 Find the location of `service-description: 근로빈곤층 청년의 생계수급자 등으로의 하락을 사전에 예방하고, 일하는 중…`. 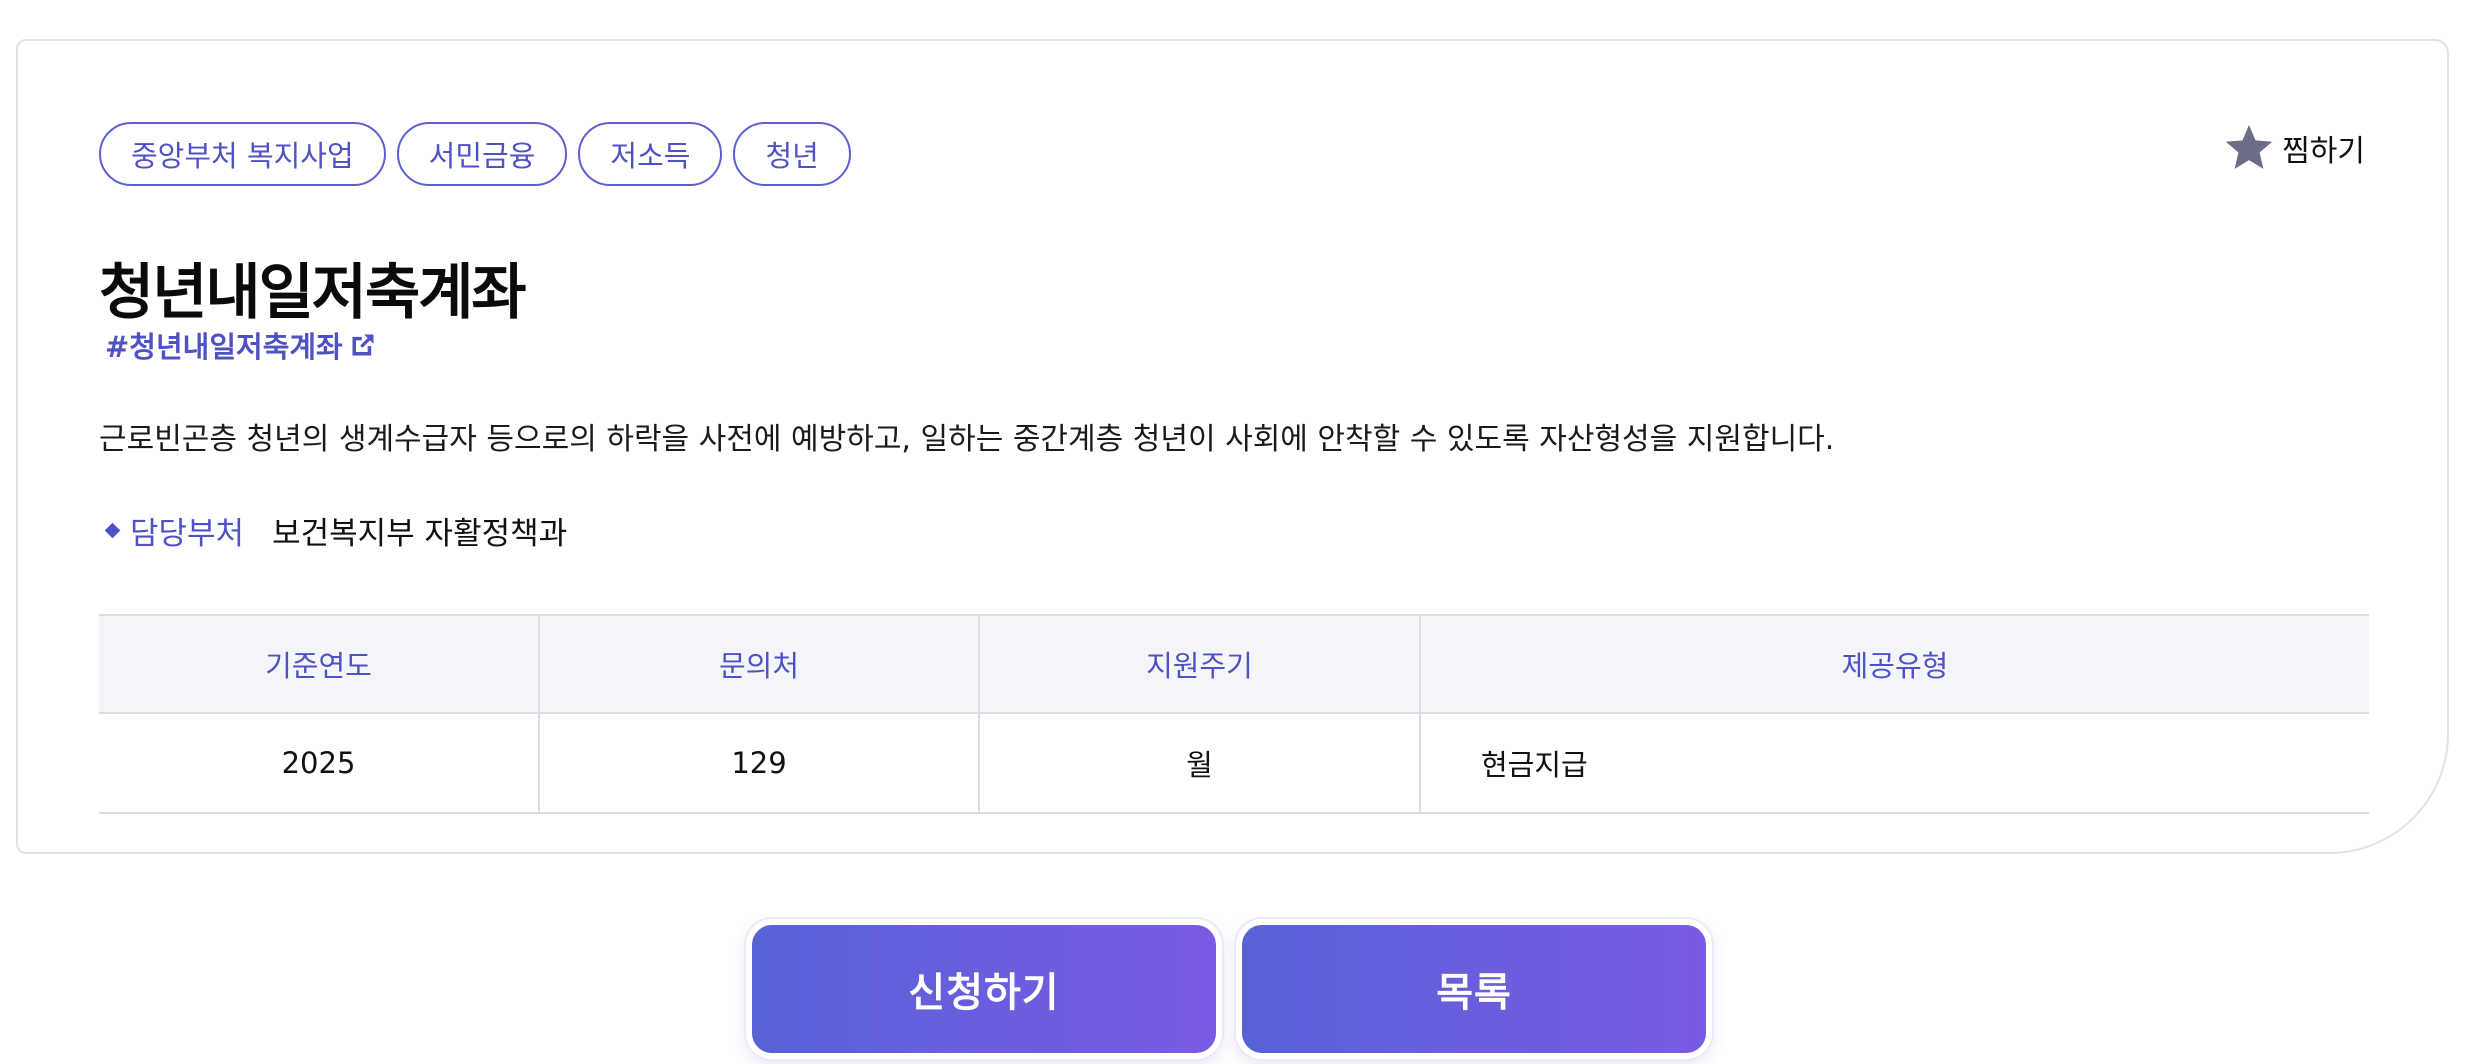

service-description: 근로빈곤층 청년의 생계수급자 등으로의 하락을 사전에 예방하고, 일하는 중… is located at coordinates (967, 439).